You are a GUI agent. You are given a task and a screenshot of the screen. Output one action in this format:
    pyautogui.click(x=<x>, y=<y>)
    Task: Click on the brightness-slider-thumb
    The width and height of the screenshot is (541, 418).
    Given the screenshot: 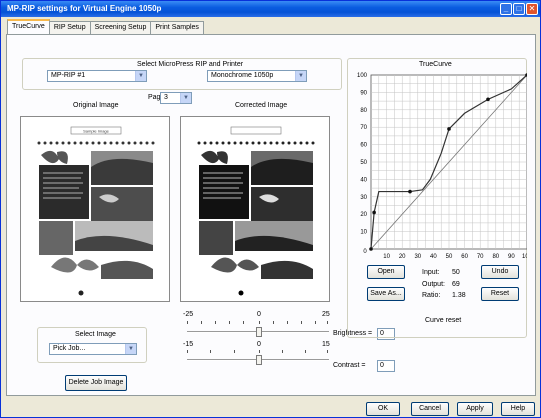 What is the action you would take?
    pyautogui.click(x=259, y=332)
    